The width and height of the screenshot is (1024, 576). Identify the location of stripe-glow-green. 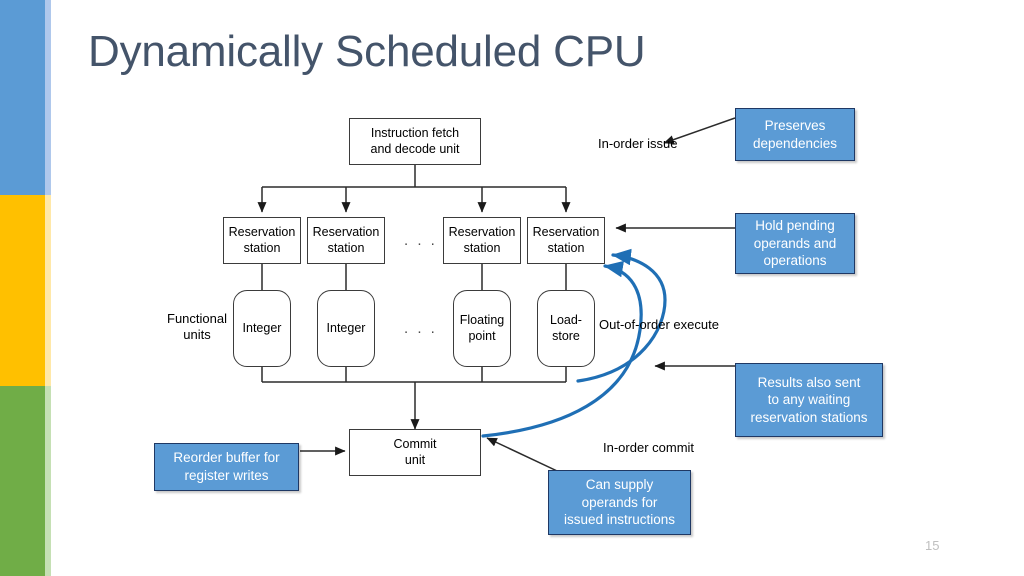
(48, 481).